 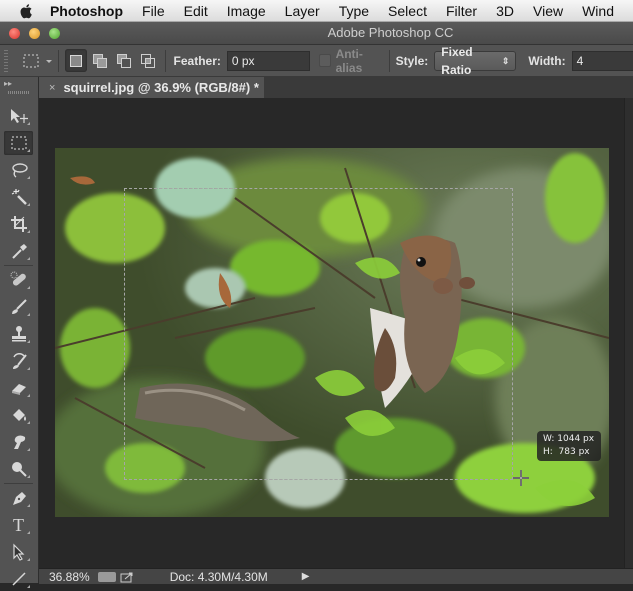 What do you see at coordinates (324, 60) in the screenshot?
I see `anti-alias-checkbox` at bounding box center [324, 60].